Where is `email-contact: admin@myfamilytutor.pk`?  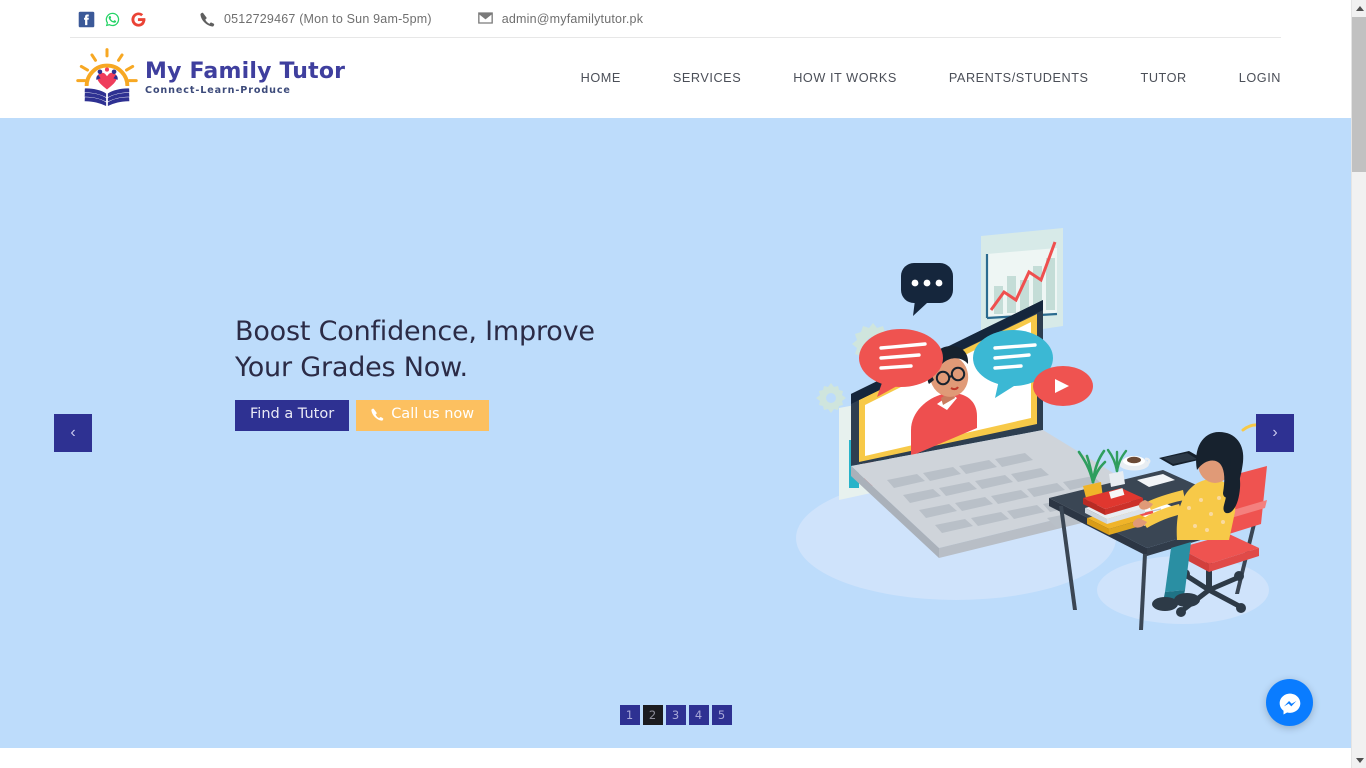
email-contact: admin@myfamilytutor.pk is located at coordinates (560, 19).